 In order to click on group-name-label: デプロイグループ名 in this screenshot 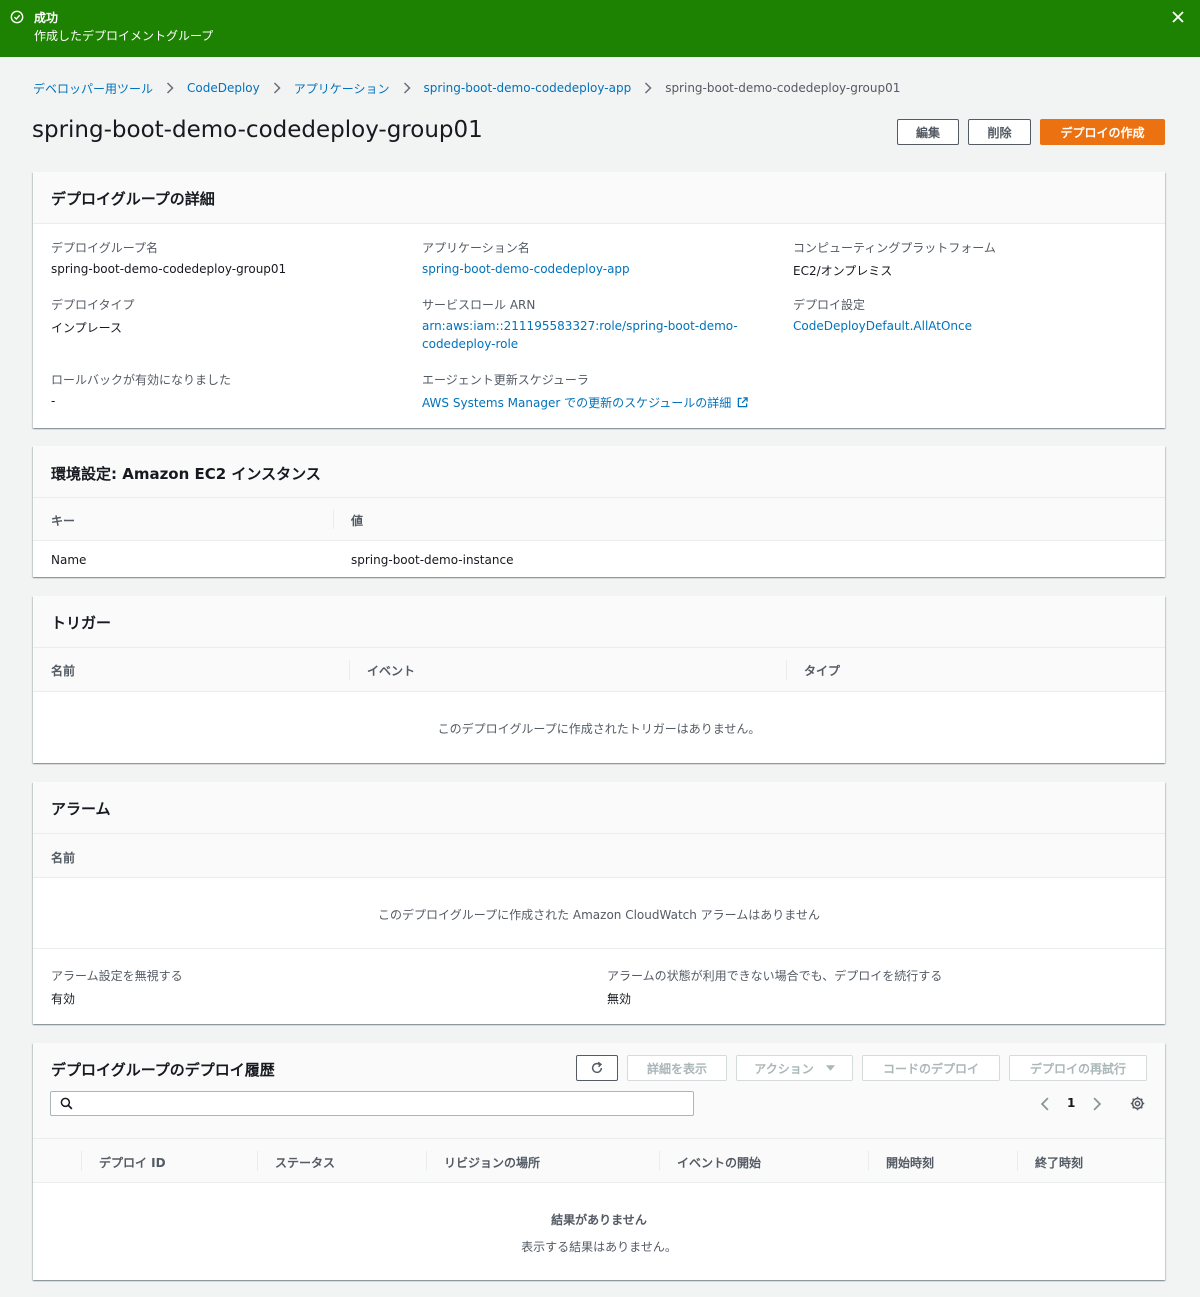, I will do `click(105, 248)`.